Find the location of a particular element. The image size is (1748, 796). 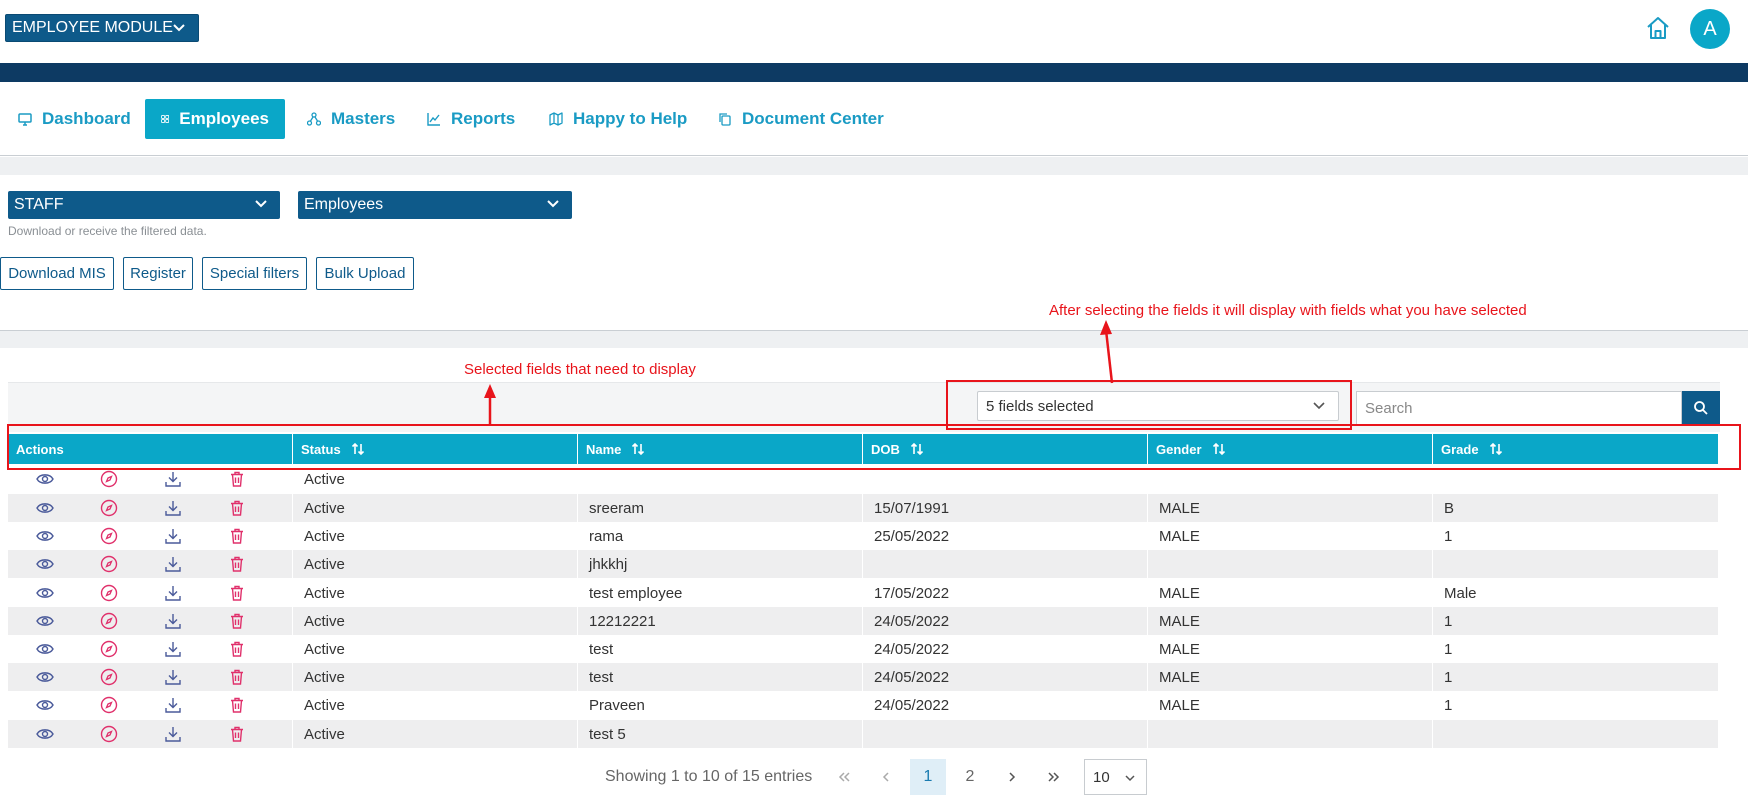

page-size-select: 10 is located at coordinates (1115, 777).